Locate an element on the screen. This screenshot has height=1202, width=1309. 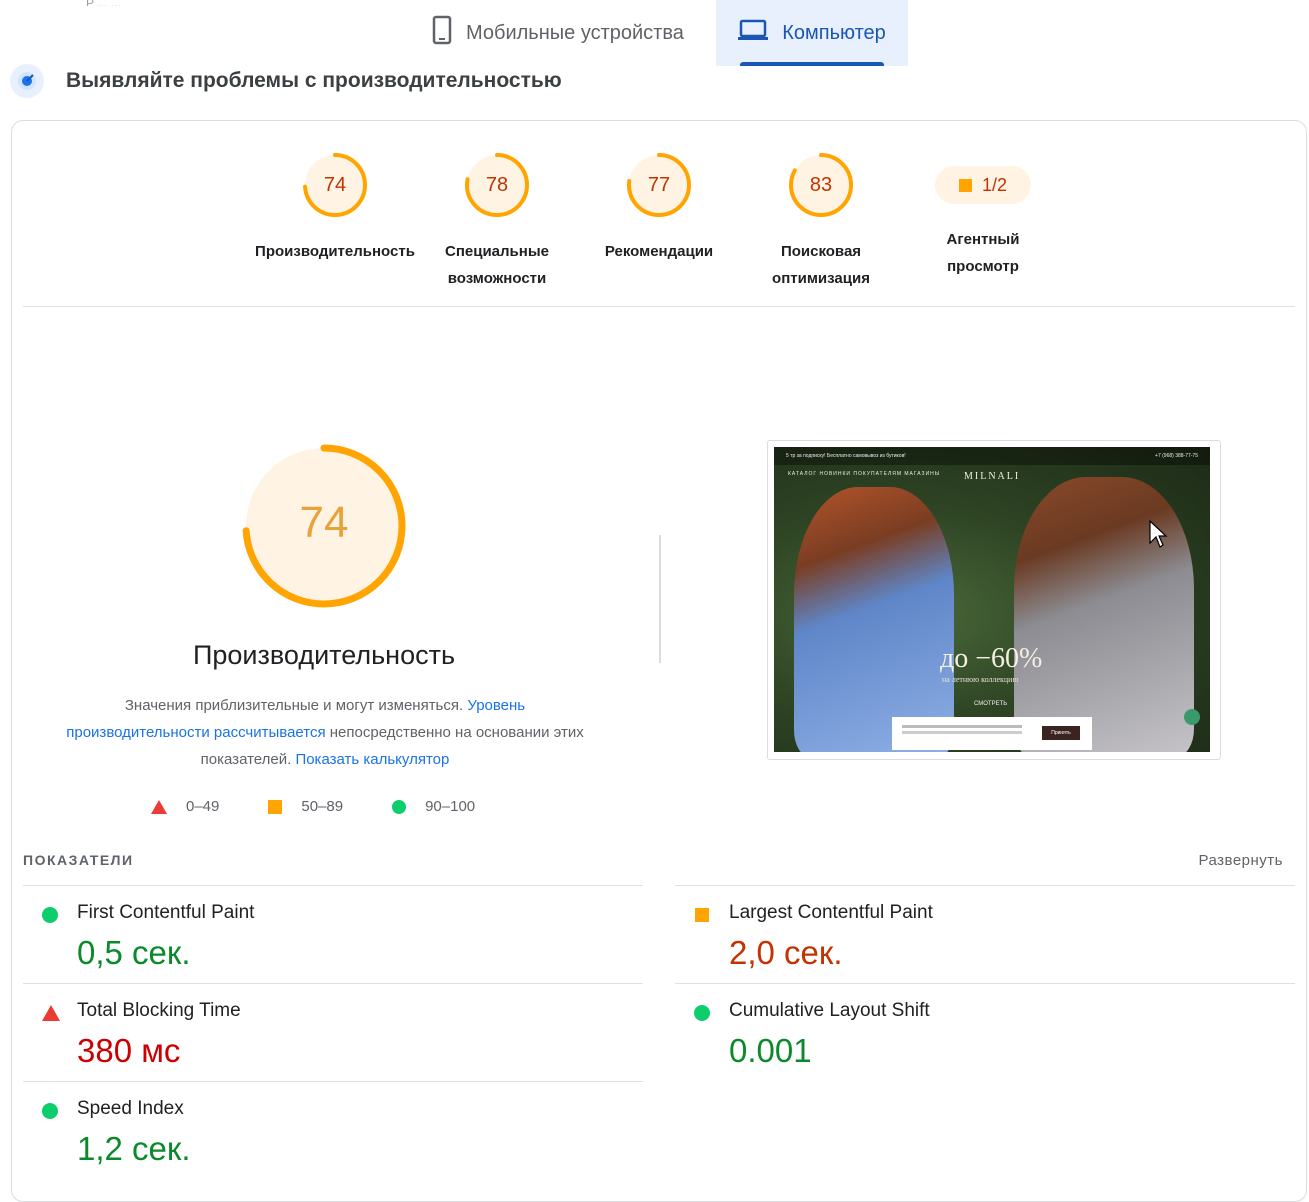
gauge-value: 83 is located at coordinates (821, 185).